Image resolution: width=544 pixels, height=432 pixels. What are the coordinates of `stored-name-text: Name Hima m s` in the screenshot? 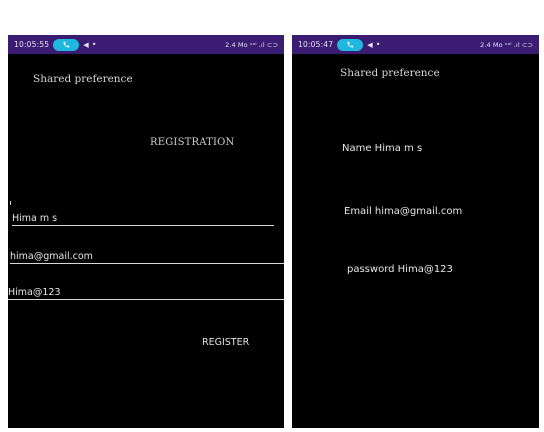 It's located at (382, 148).